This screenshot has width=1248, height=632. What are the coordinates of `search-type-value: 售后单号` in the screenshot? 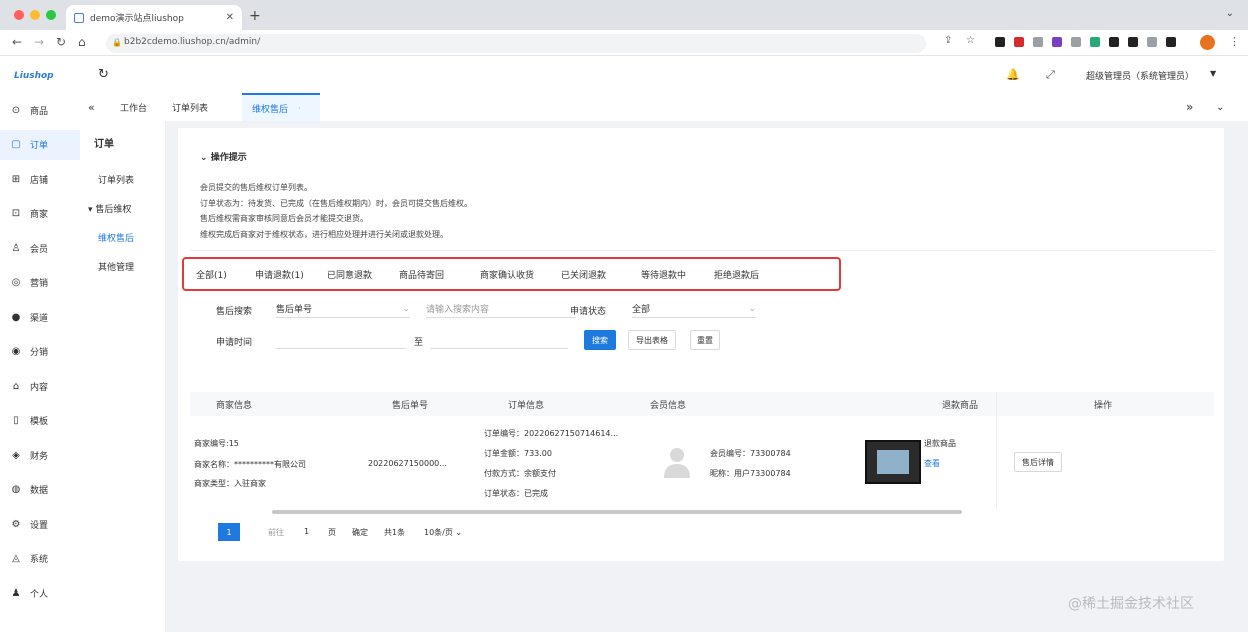 It's located at (294, 310).